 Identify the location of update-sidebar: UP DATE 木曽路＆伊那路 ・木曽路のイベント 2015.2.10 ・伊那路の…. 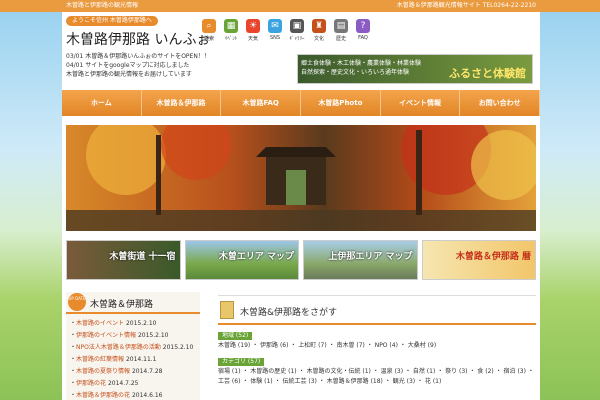
(133, 346).